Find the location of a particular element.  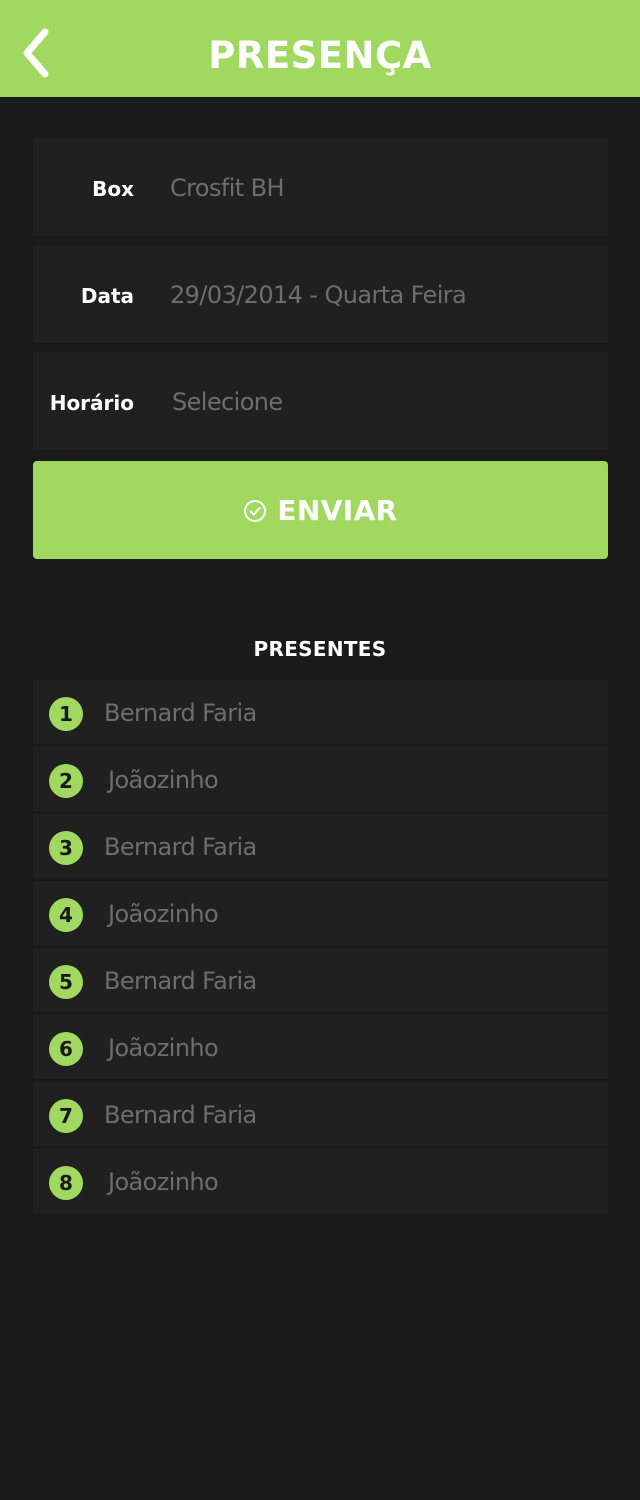

time-select: Selecione is located at coordinates (227, 401).